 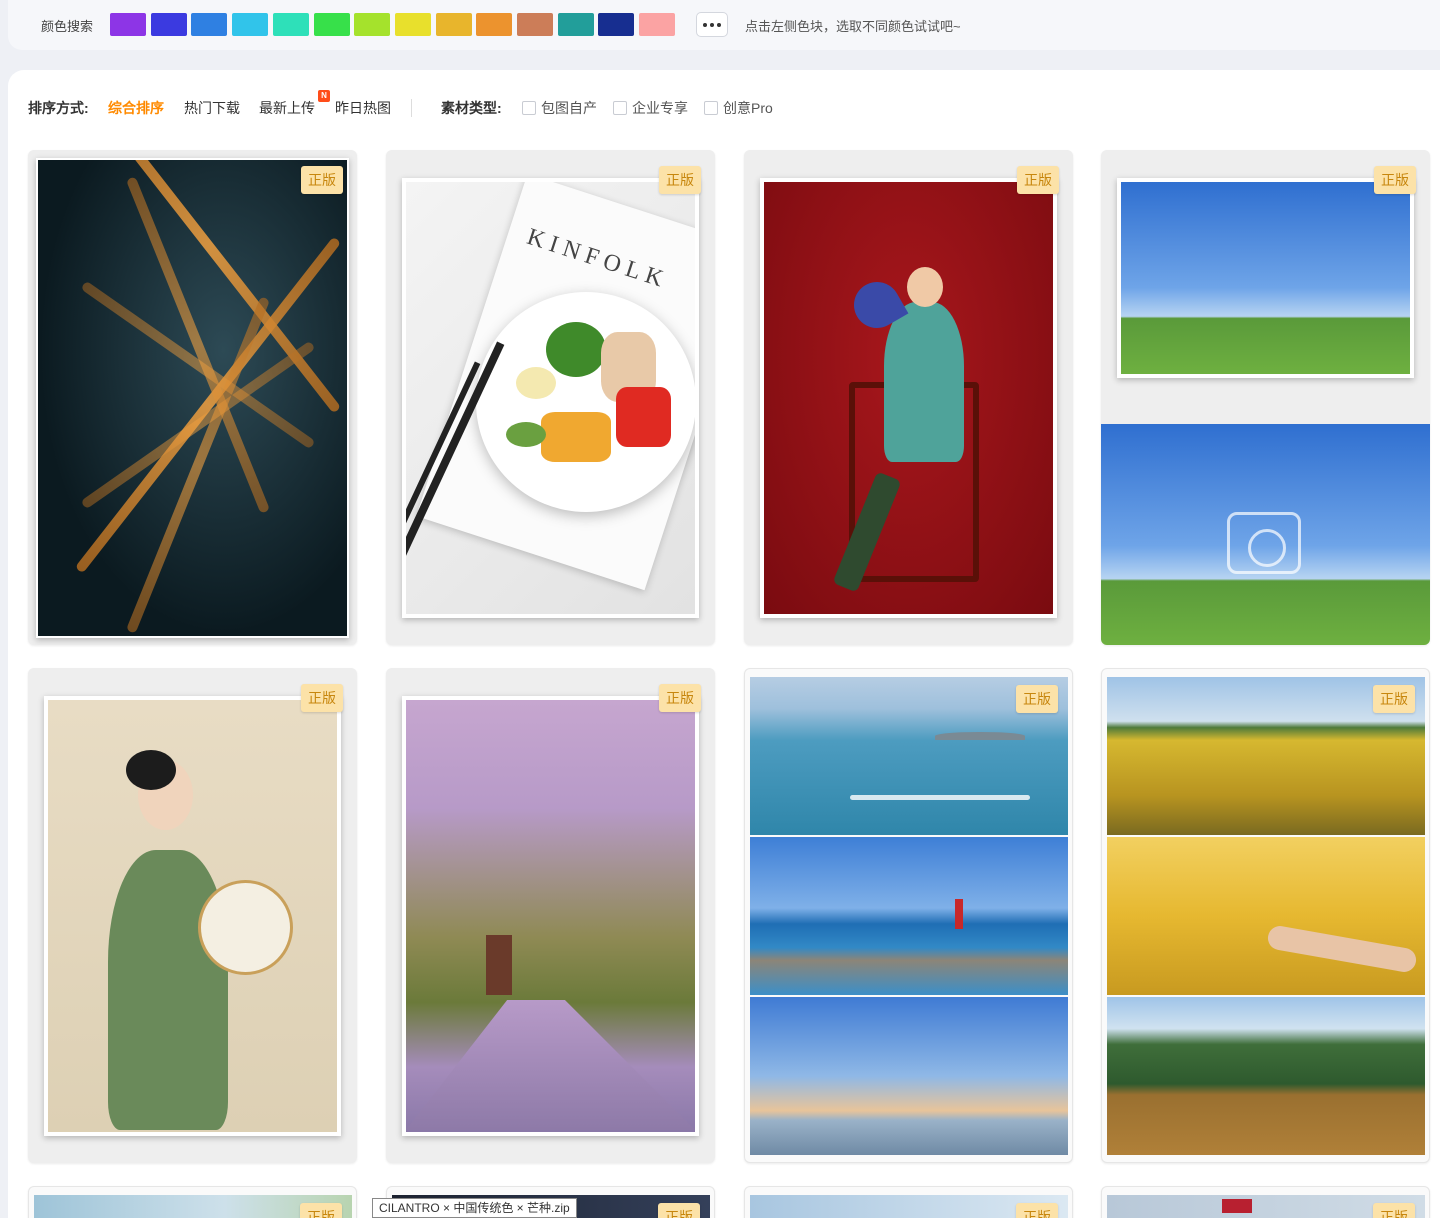 I want to click on color-swatch-indigo, so click(x=168, y=24).